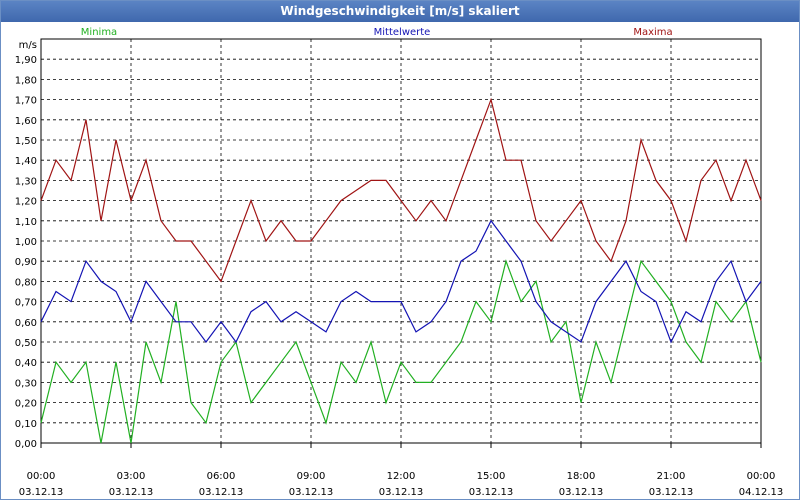 This screenshot has width=800, height=500. What do you see at coordinates (26, 222) in the screenshot?
I see `y-tick-label: 1,10` at bounding box center [26, 222].